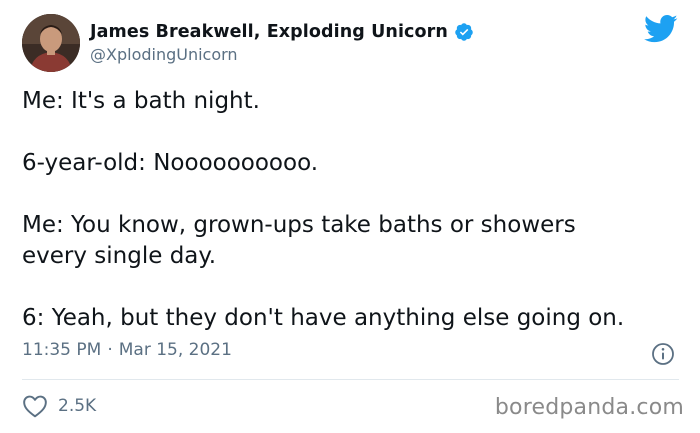 This screenshot has height=433, width=700. Describe the element at coordinates (350, 379) in the screenshot. I see `divider` at that location.